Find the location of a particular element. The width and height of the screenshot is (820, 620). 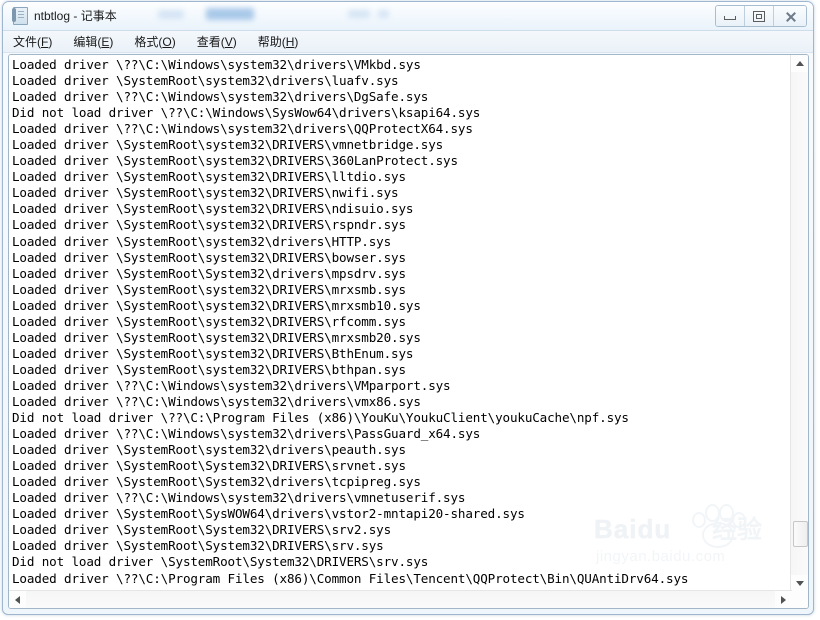

vertical-scroll-thumb is located at coordinates (800, 534).